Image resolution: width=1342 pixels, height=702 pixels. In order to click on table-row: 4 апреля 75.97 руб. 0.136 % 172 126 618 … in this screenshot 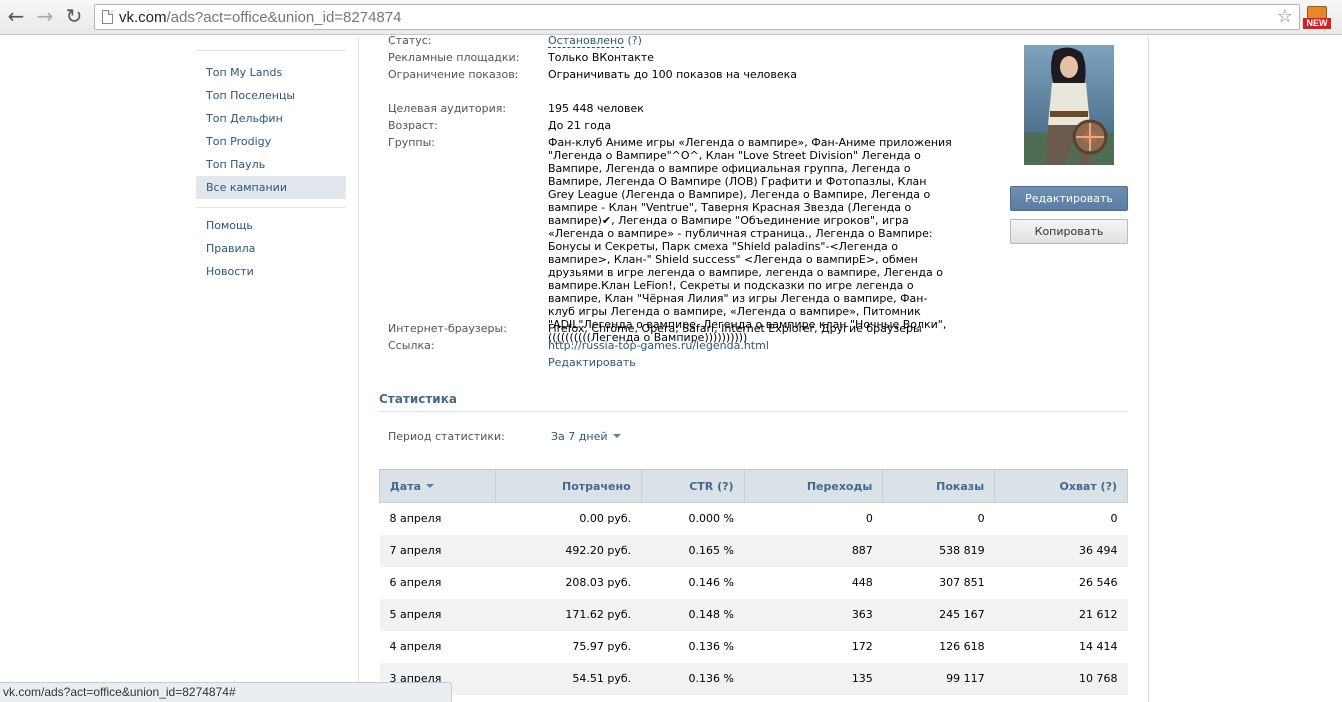, I will do `click(754, 647)`.